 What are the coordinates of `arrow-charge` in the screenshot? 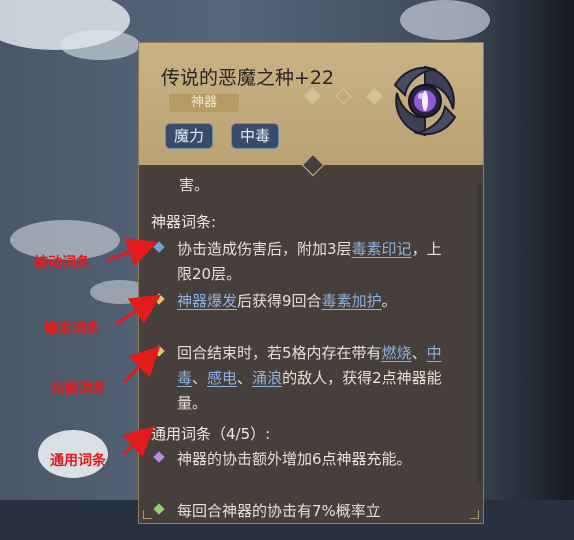 It's located at (141, 364).